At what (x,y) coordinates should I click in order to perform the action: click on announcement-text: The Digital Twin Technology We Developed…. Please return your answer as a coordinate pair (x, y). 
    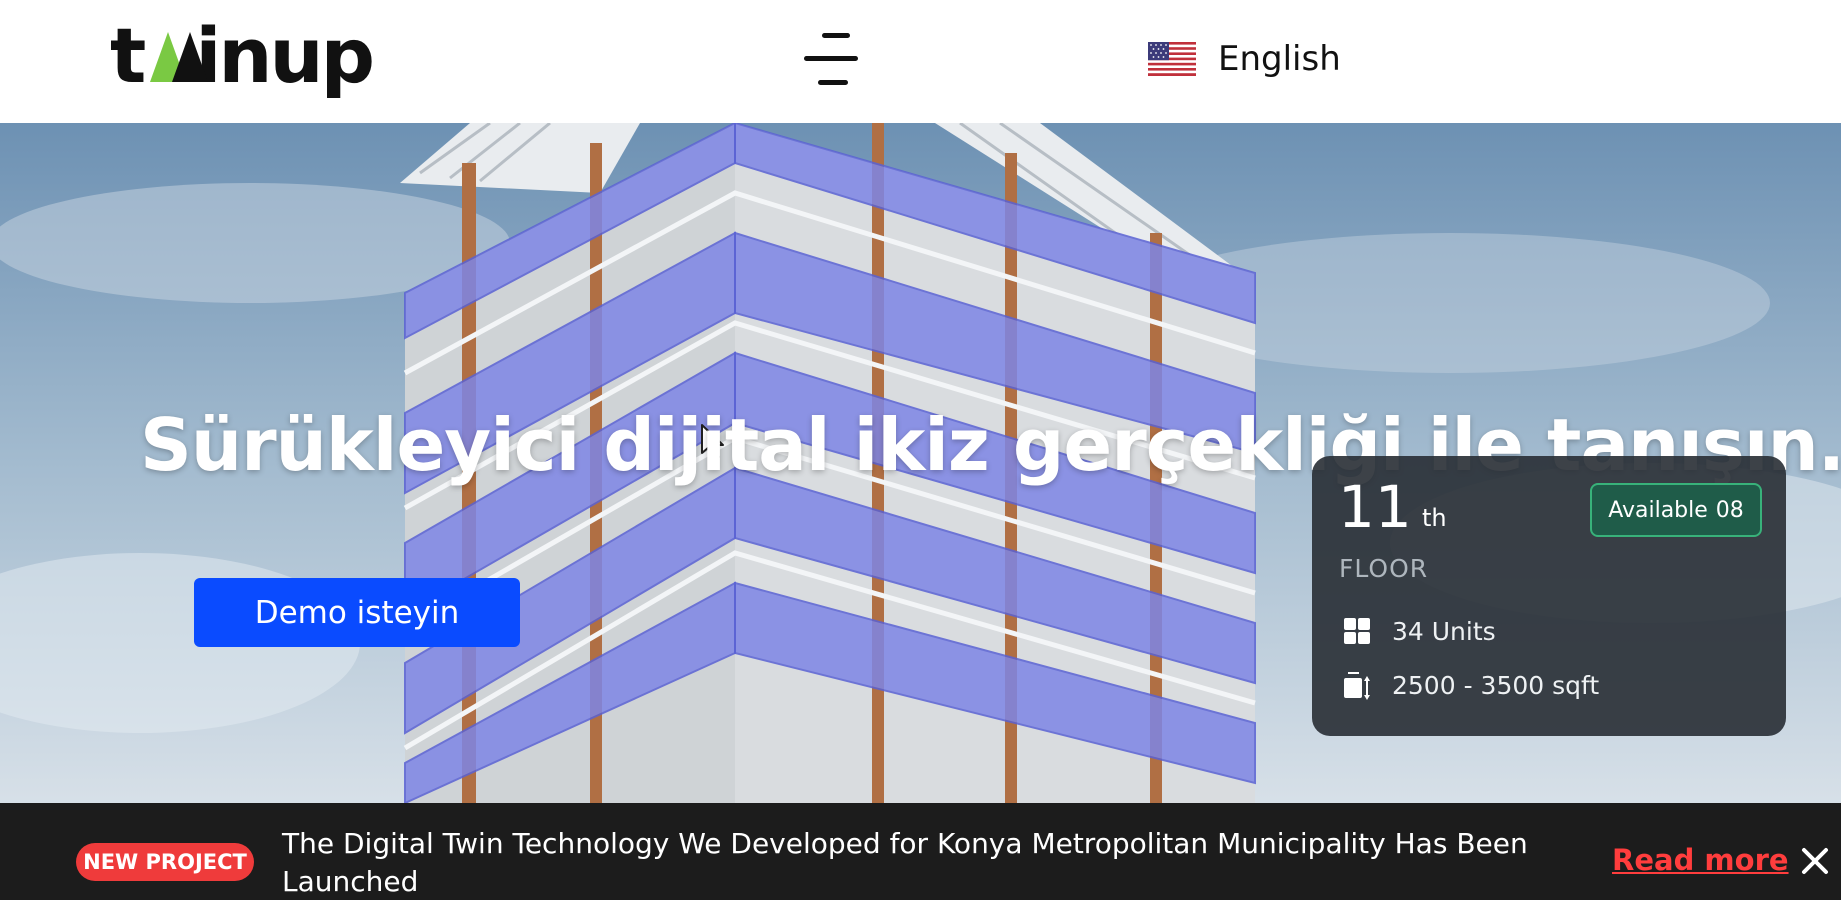
    Looking at the image, I should click on (905, 862).